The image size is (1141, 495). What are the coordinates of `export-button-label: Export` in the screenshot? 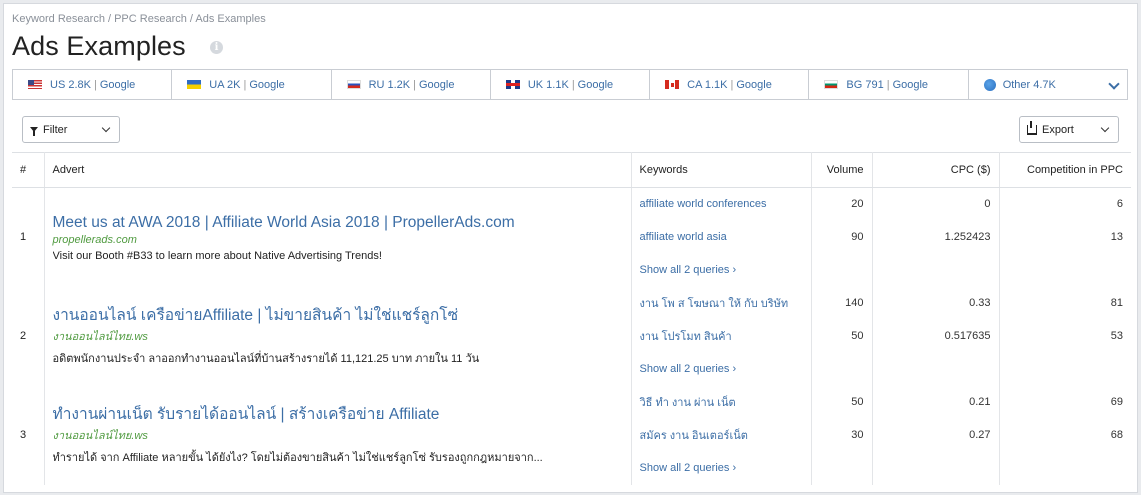 It's located at (1058, 129).